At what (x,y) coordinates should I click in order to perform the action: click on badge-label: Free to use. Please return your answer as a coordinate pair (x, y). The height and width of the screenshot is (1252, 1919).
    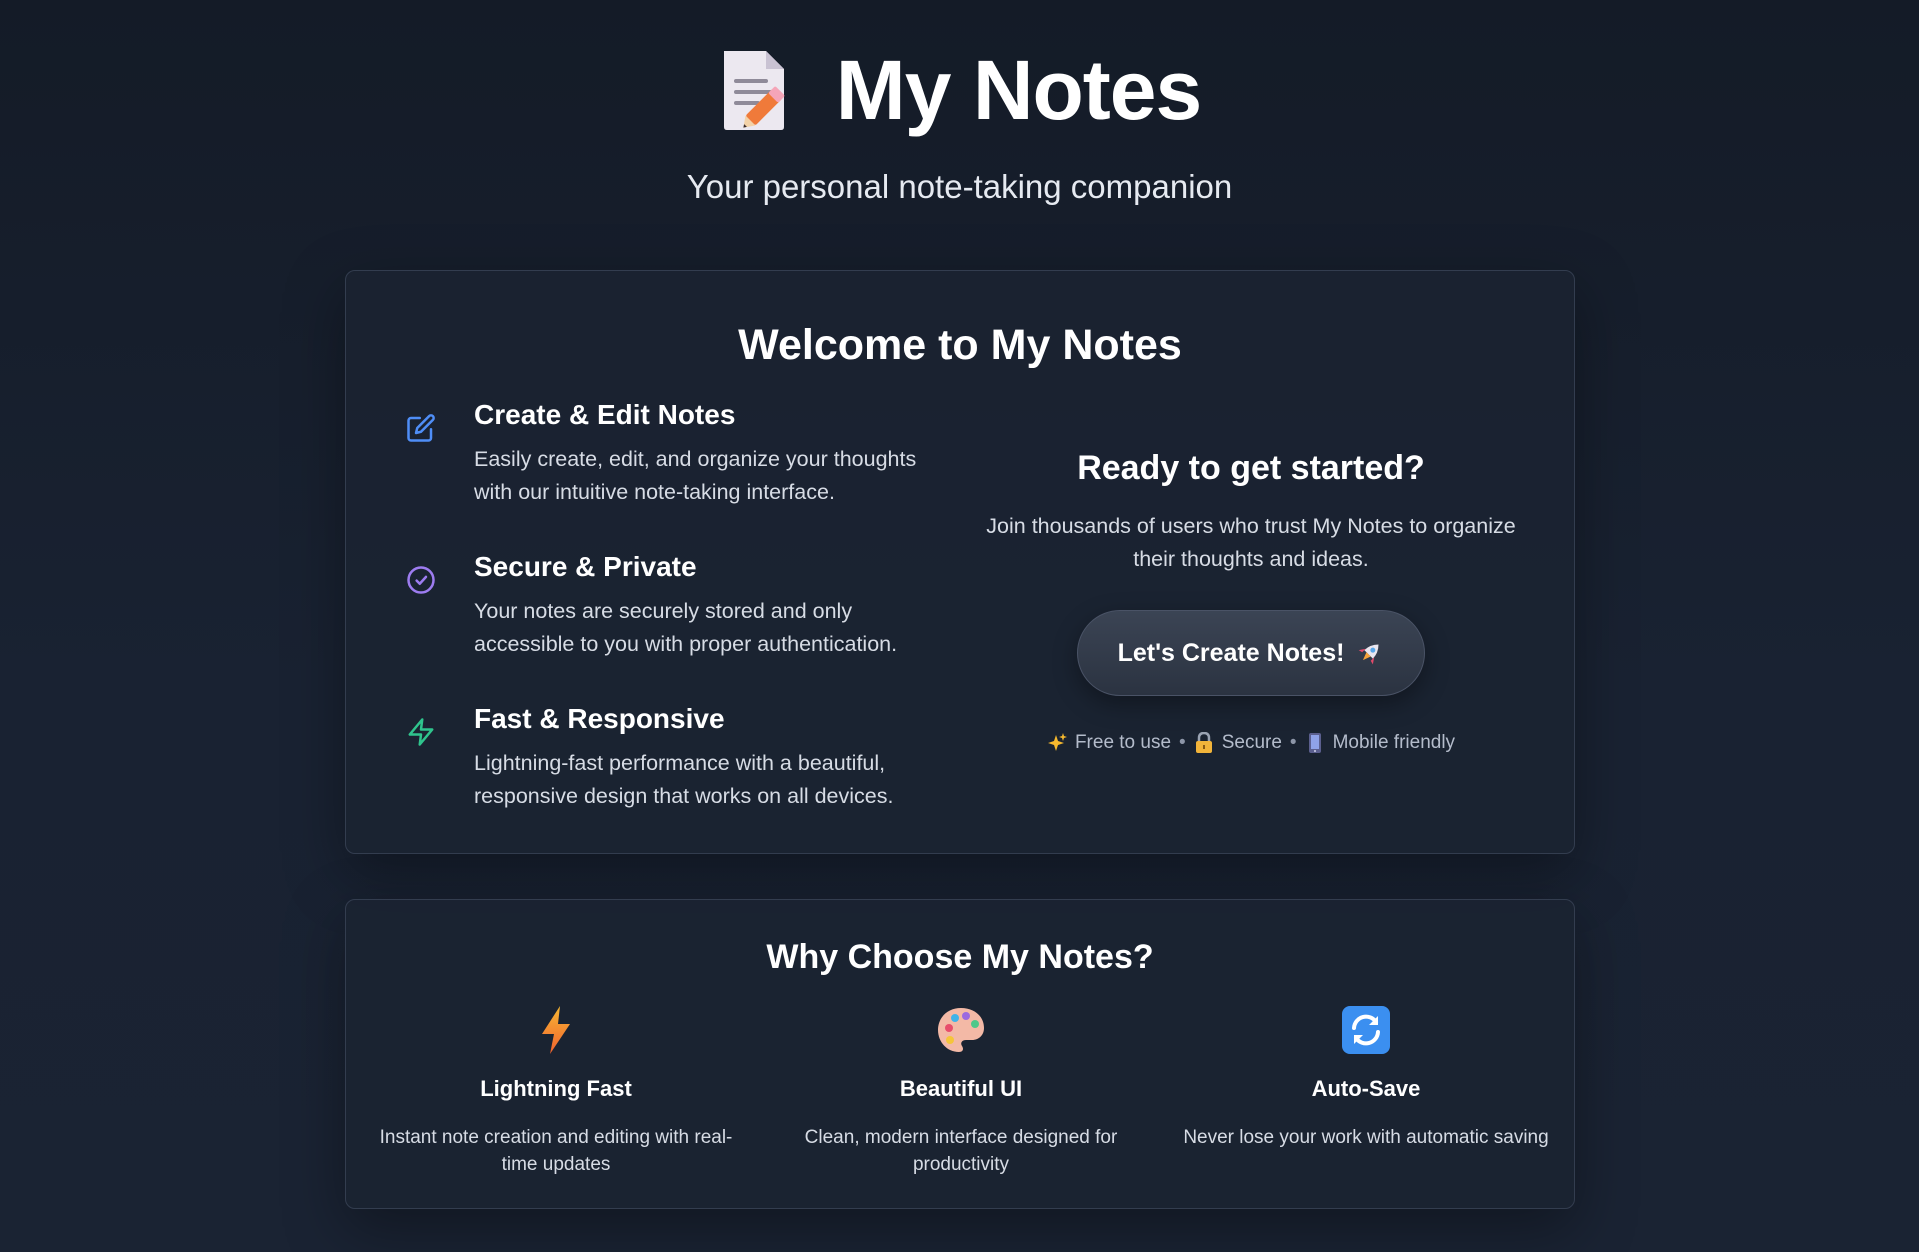
    Looking at the image, I should click on (1123, 742).